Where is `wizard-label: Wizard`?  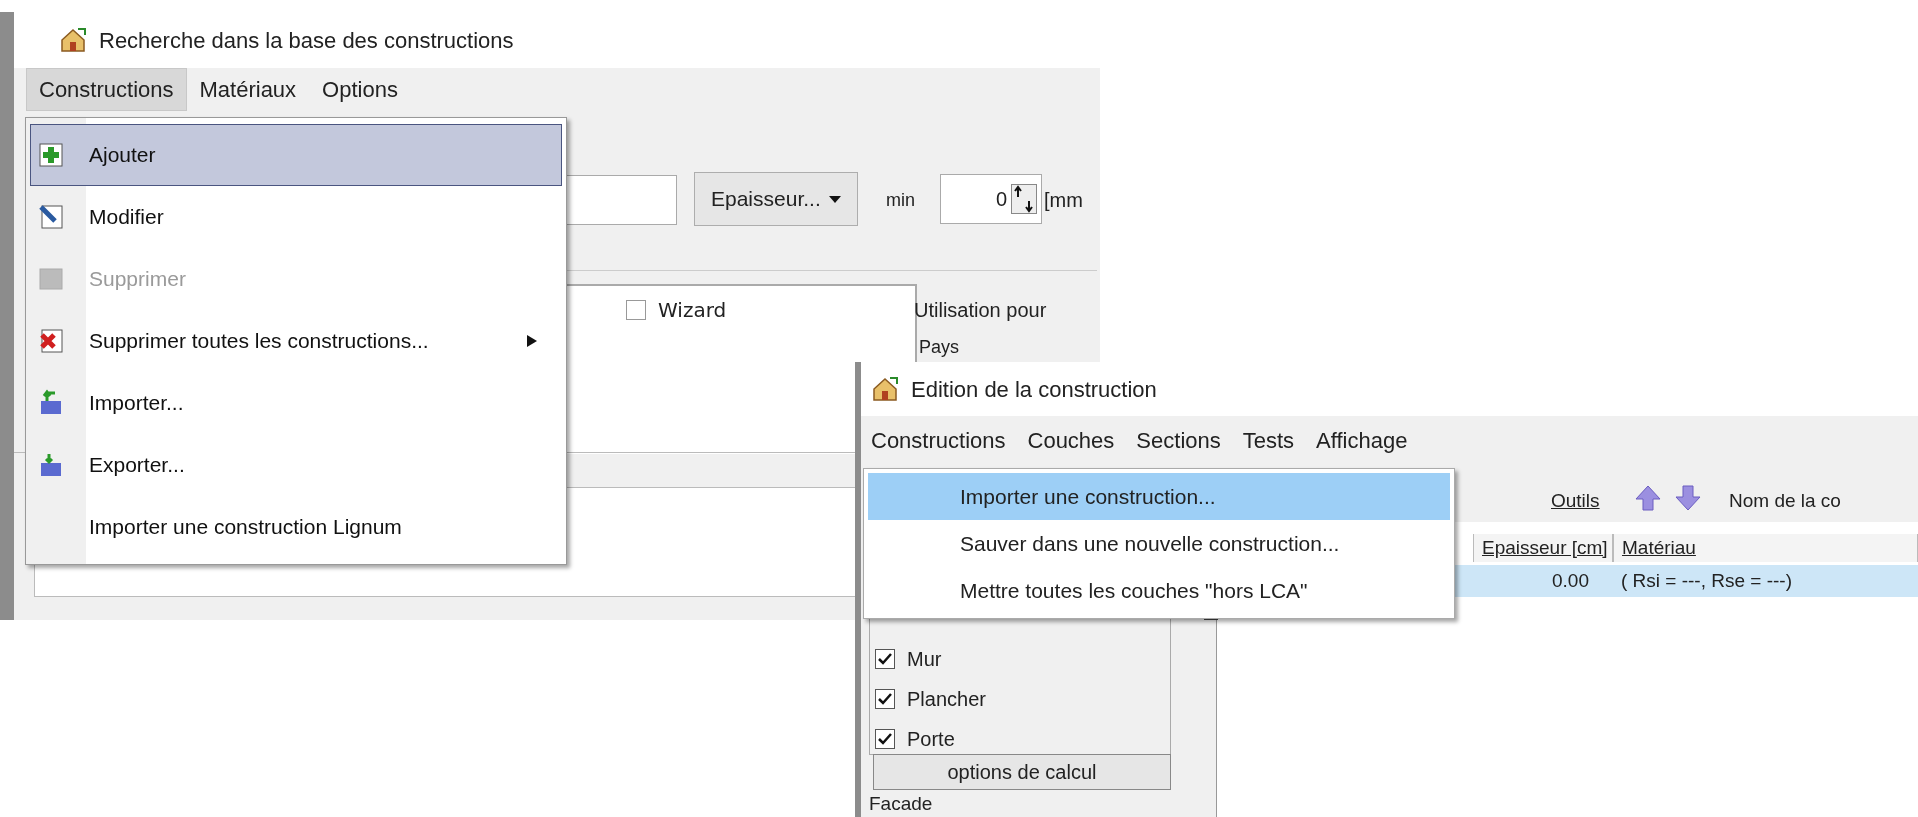
wizard-label: Wizard is located at coordinates (692, 310).